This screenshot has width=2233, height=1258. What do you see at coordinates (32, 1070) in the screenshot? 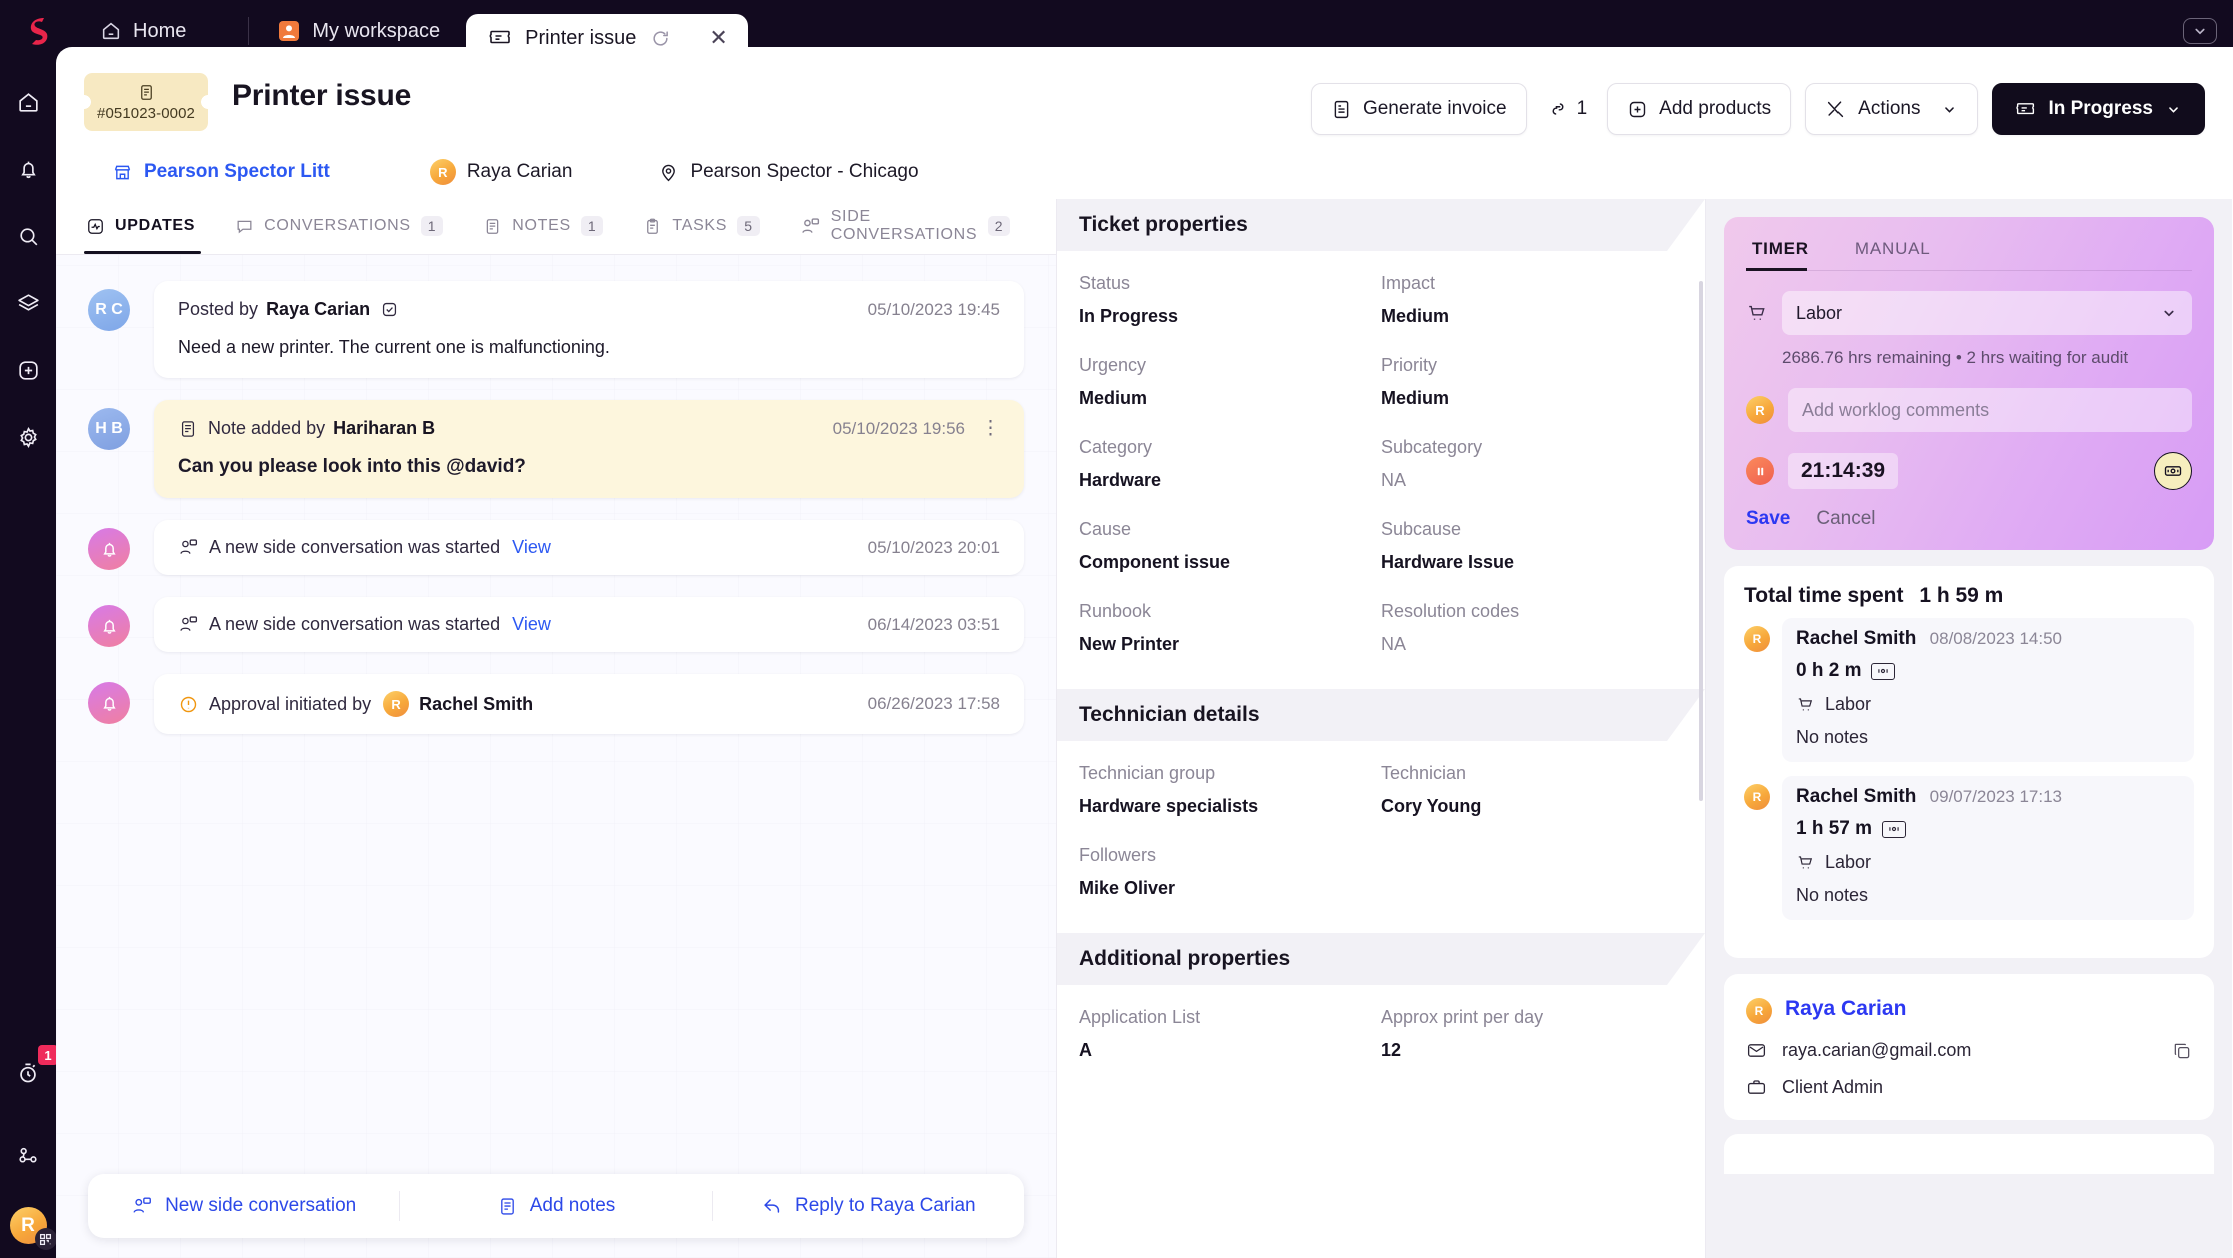
I see `rail-stopwatch-icon: 1` at bounding box center [32, 1070].